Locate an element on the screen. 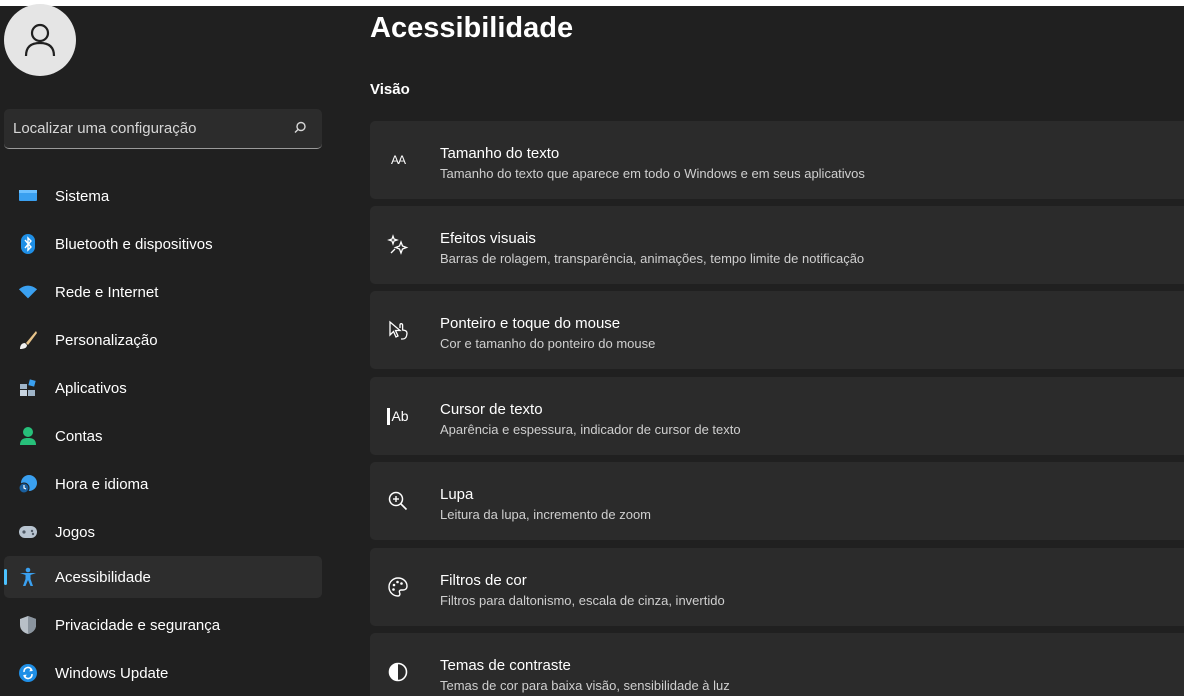  sidebar-item-label: Rede e Internet is located at coordinates (107, 292).